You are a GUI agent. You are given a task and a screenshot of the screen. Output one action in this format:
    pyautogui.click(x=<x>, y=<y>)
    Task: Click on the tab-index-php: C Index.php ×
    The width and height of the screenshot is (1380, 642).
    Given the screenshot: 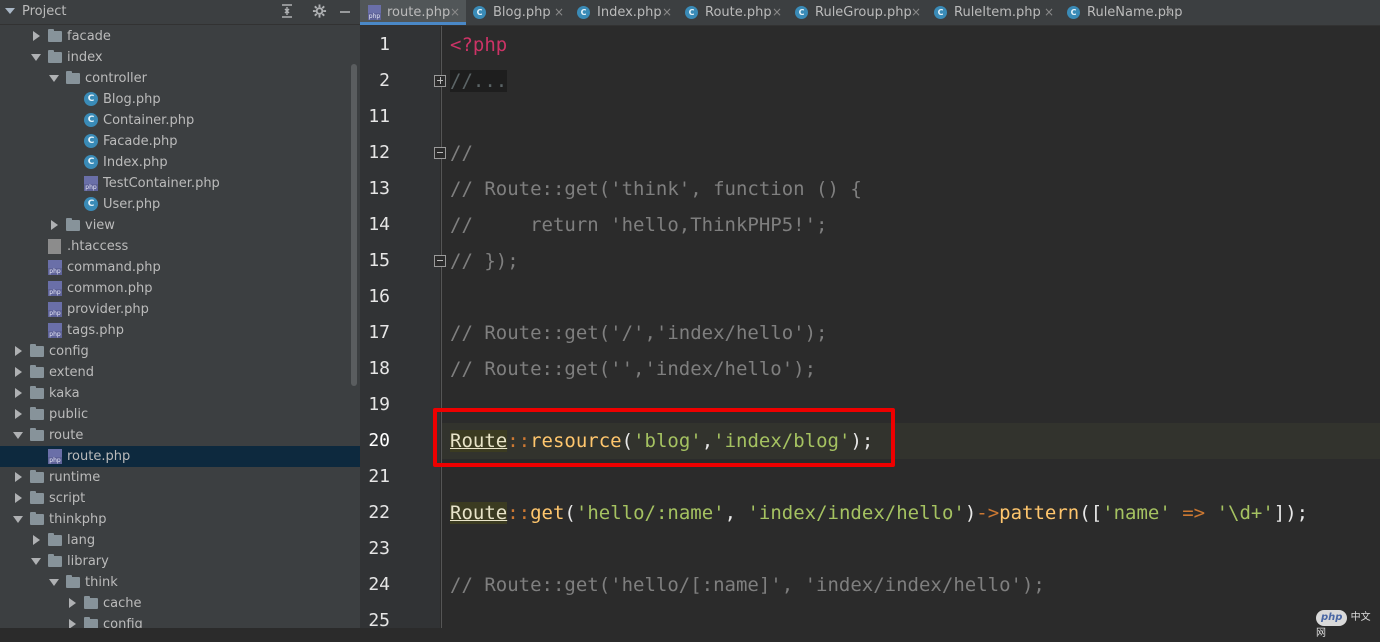 What is the action you would take?
    pyautogui.click(x=624, y=12)
    